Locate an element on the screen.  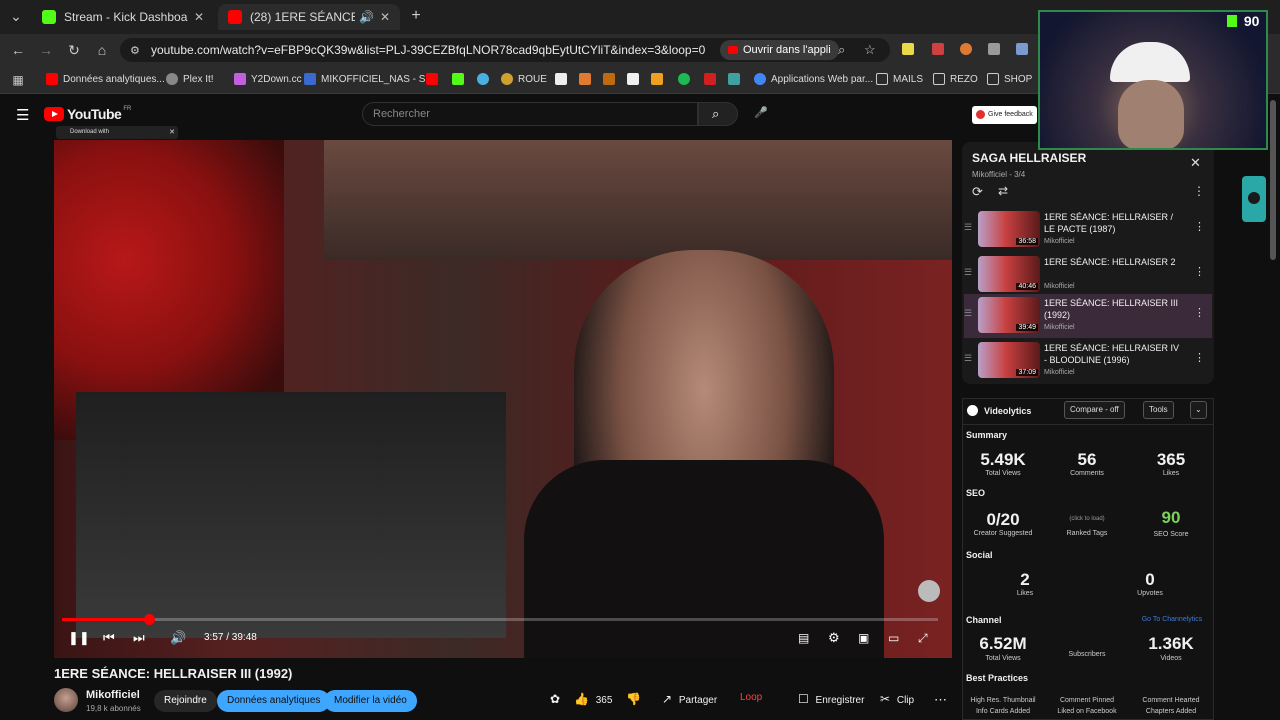
bookmark-star-icon: ☆ is located at coordinates (870, 50).